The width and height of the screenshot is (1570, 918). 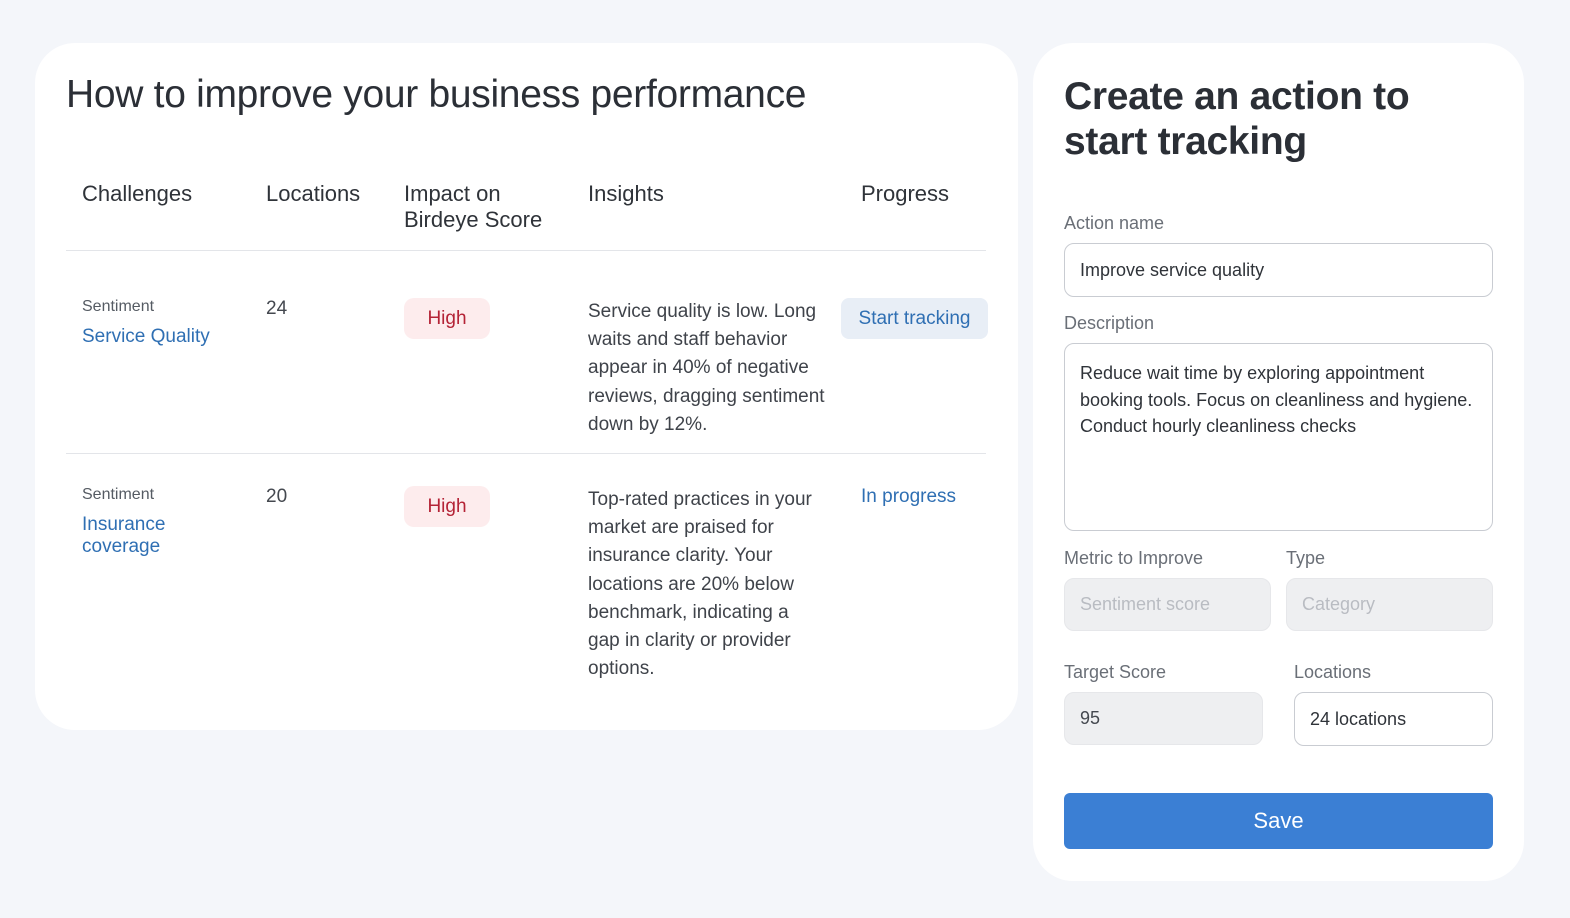 I want to click on column-header-progress: Progress, so click(x=905, y=193).